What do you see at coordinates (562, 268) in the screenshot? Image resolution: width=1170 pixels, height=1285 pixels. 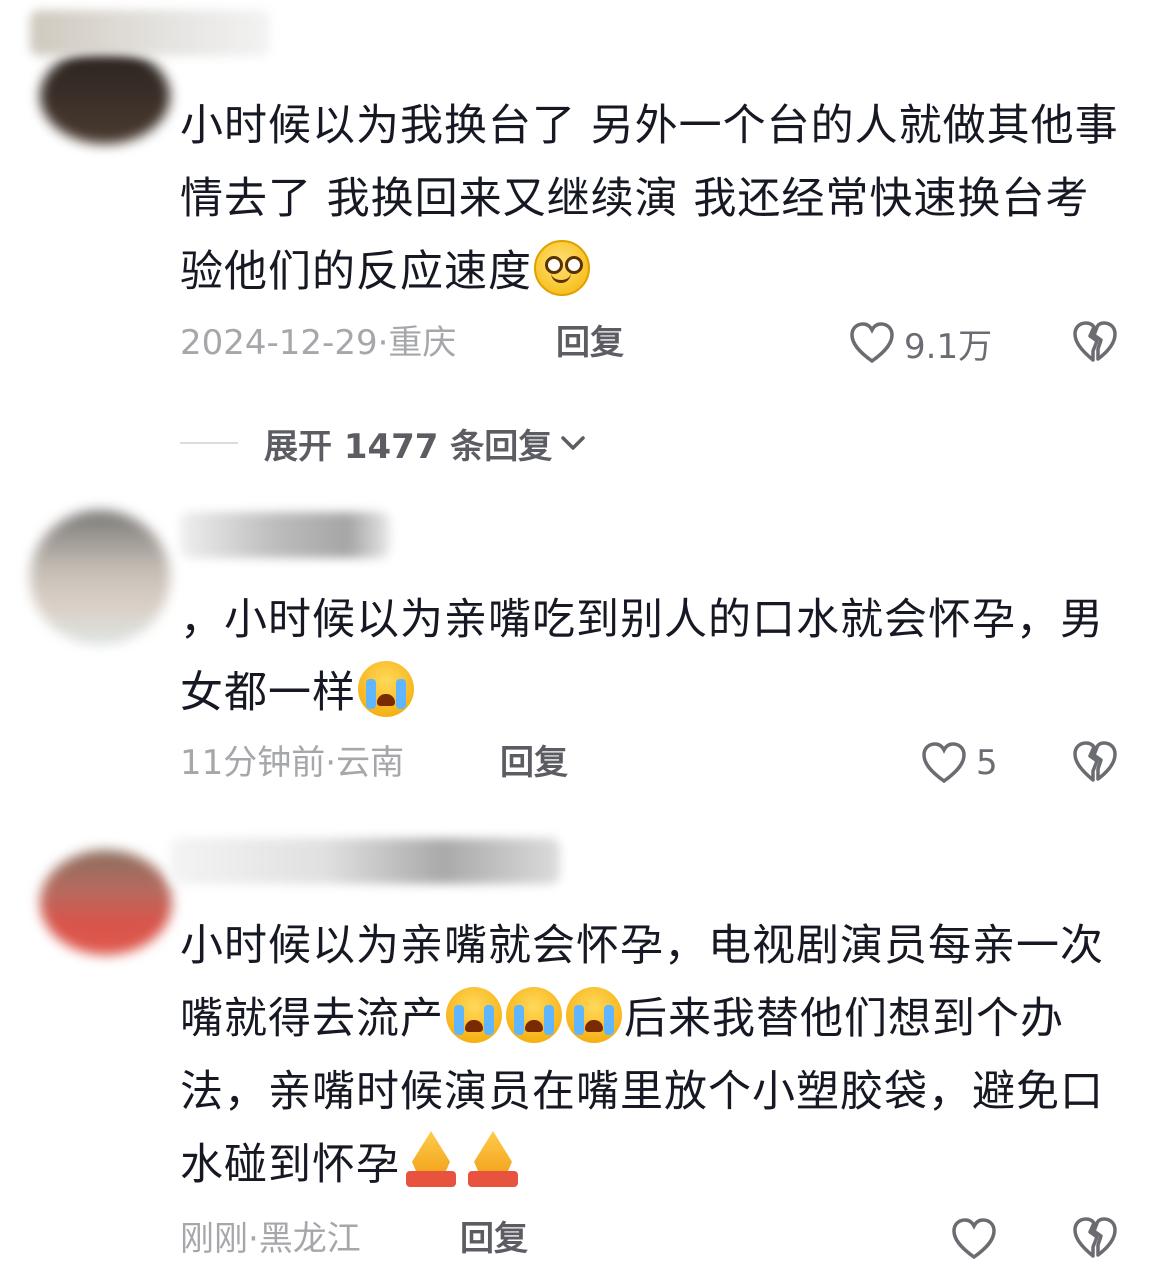 I see `flushed-smile-emoji-icon` at bounding box center [562, 268].